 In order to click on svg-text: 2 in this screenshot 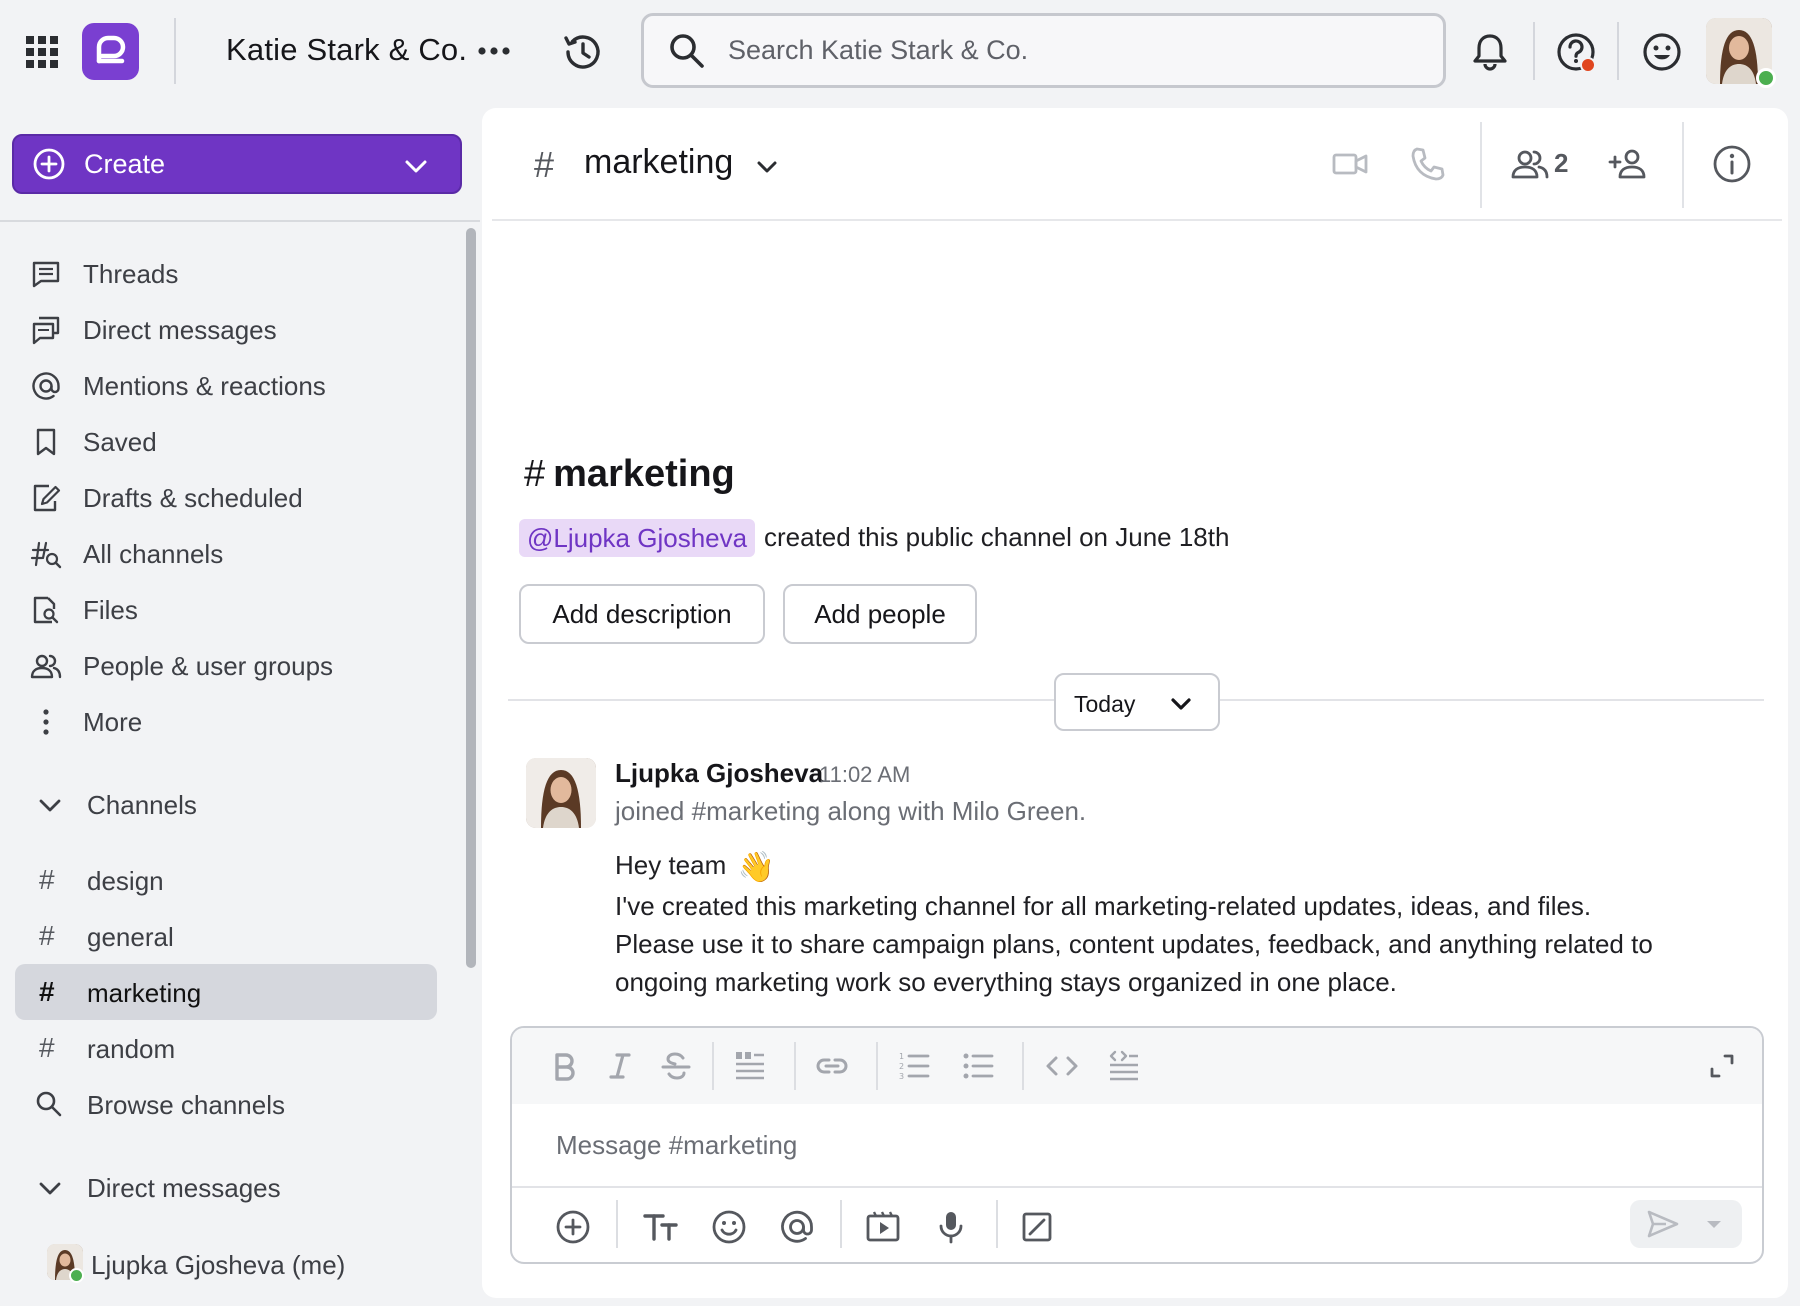, I will do `click(901, 1066)`.